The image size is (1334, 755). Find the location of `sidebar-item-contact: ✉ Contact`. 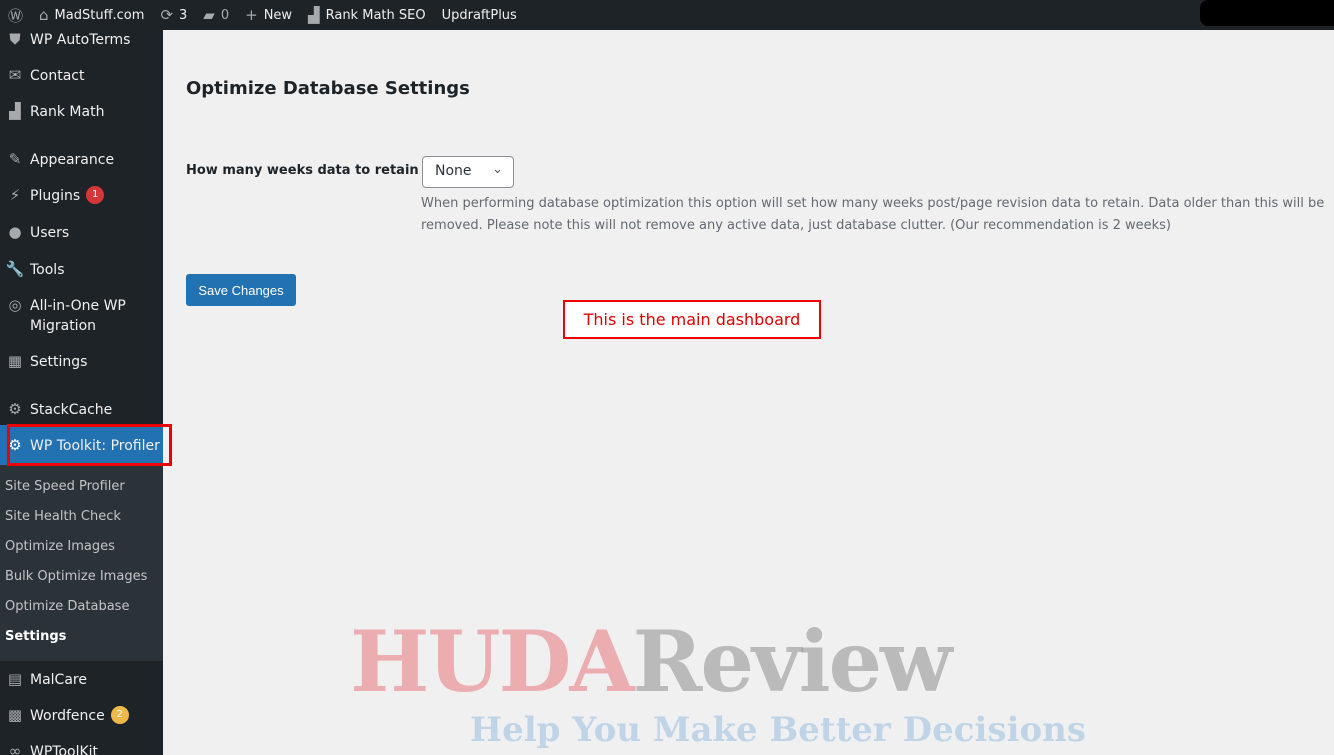

sidebar-item-contact: ✉ Contact is located at coordinates (81, 76).